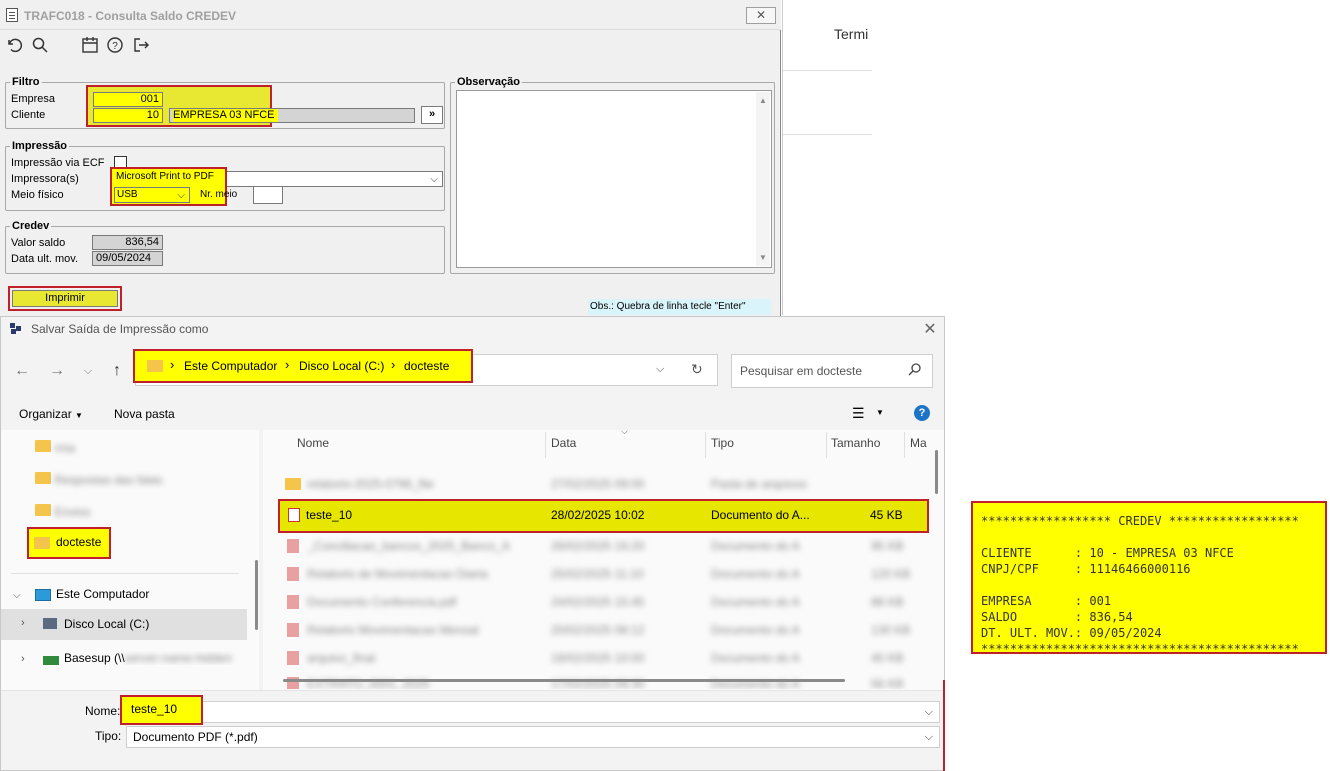  What do you see at coordinates (141, 46) in the screenshot?
I see `exit-icon` at bounding box center [141, 46].